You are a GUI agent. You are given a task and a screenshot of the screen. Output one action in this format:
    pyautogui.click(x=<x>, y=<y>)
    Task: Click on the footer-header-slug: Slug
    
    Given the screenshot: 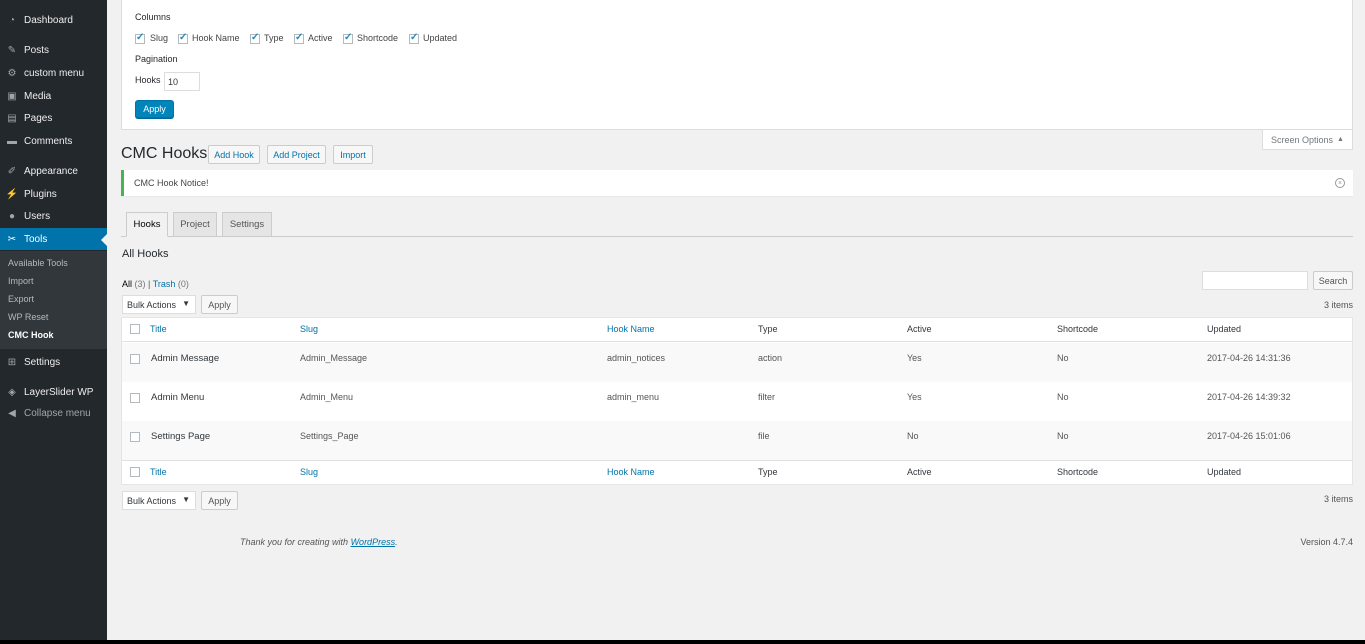 What is the action you would take?
    pyautogui.click(x=309, y=472)
    